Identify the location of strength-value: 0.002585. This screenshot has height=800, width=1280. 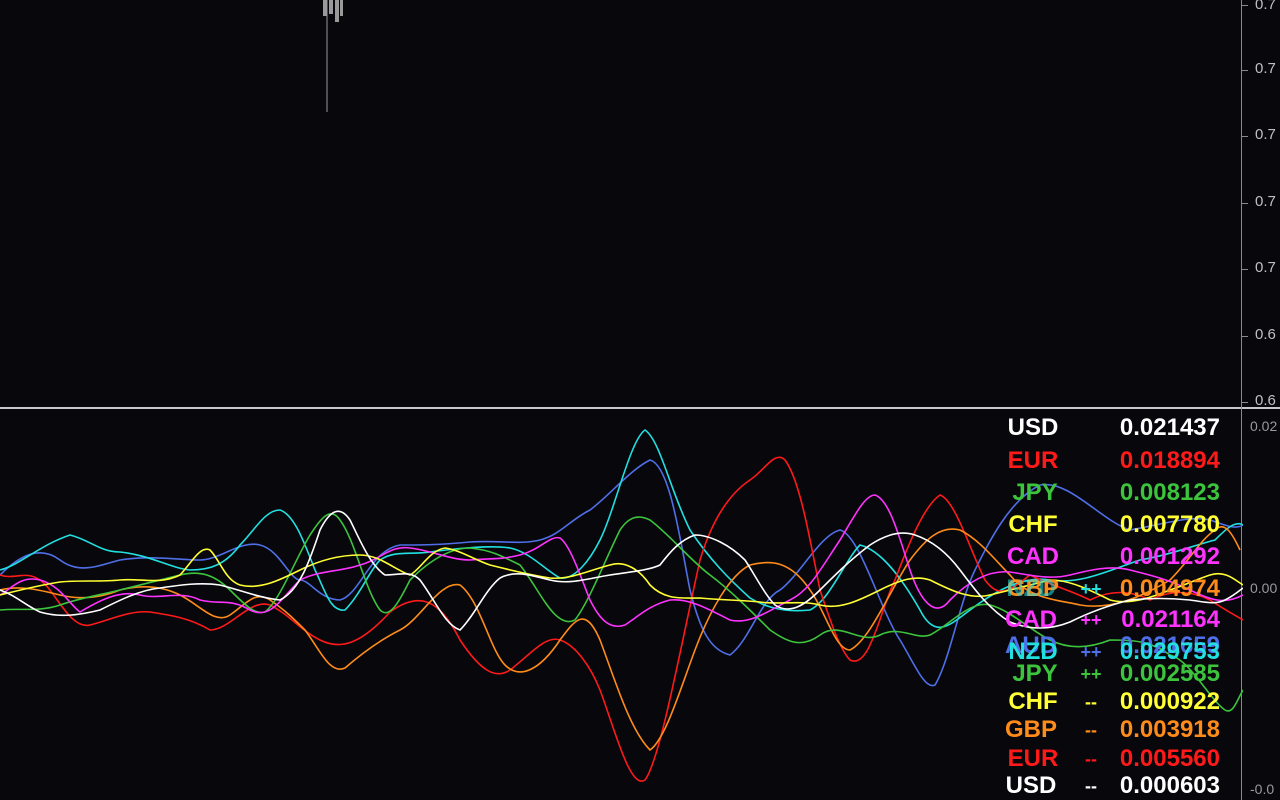
(1169, 673).